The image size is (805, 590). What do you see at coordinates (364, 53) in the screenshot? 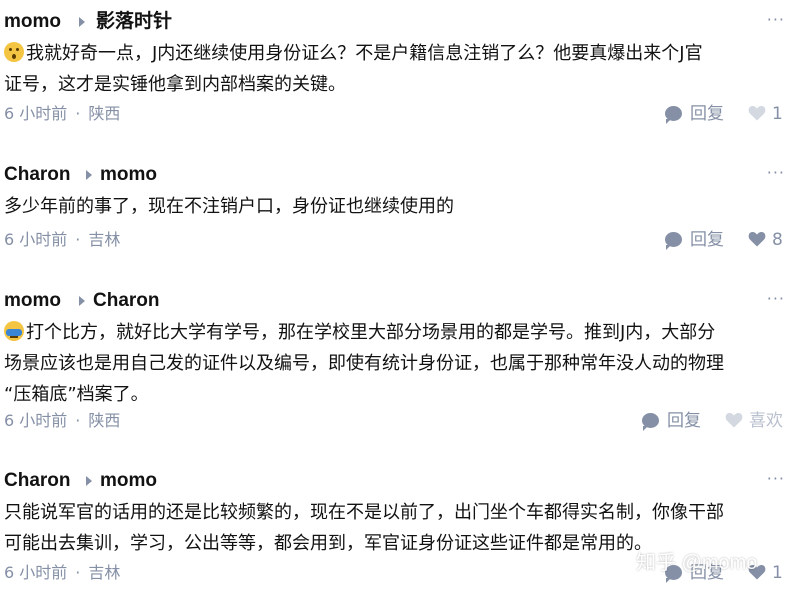
I see `comment-line: 我就好奇一点，J内还继续使用身份证么？不是户籍信息注销了么？他要真爆出来个J官` at bounding box center [364, 53].